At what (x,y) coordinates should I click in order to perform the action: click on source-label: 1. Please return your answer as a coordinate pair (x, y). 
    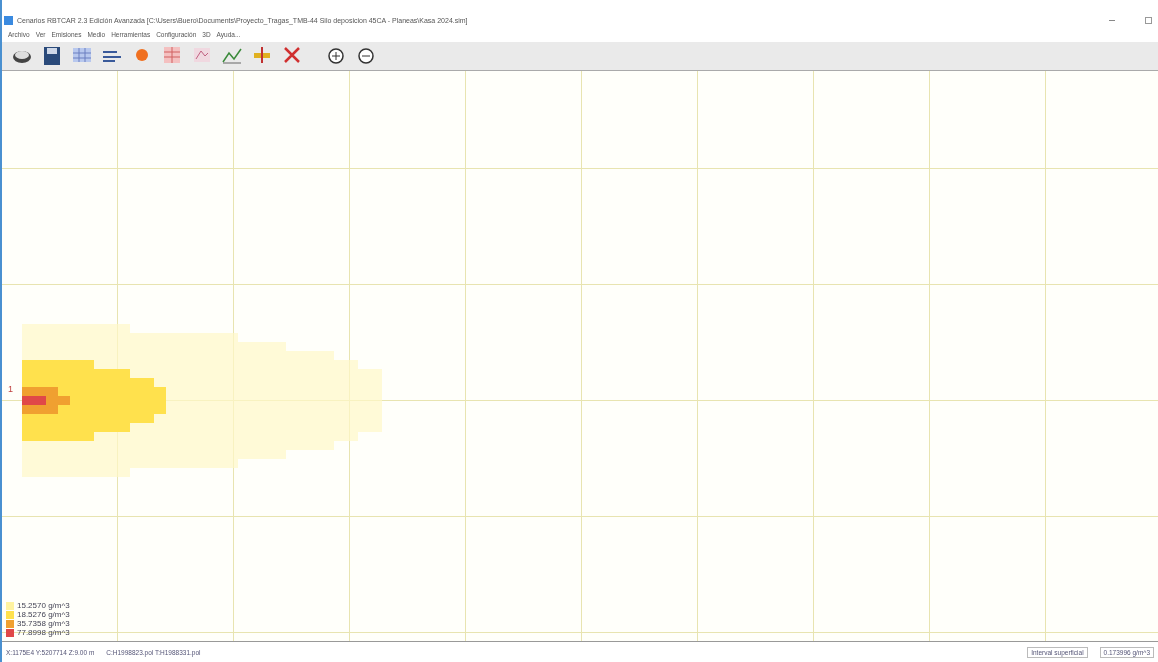
    Looking at the image, I should click on (10, 389).